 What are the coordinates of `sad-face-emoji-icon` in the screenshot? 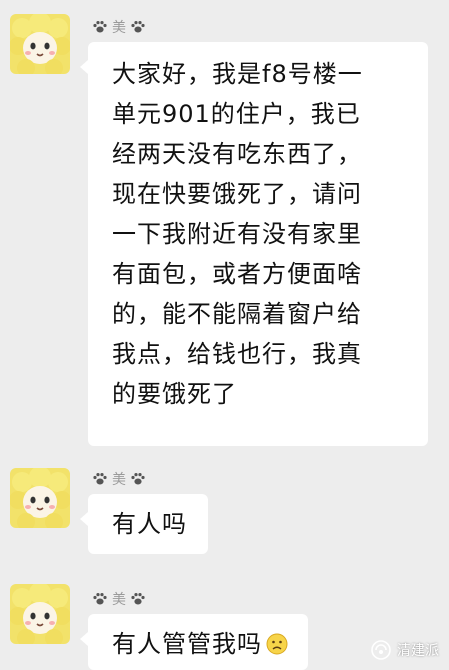 It's located at (277, 644).